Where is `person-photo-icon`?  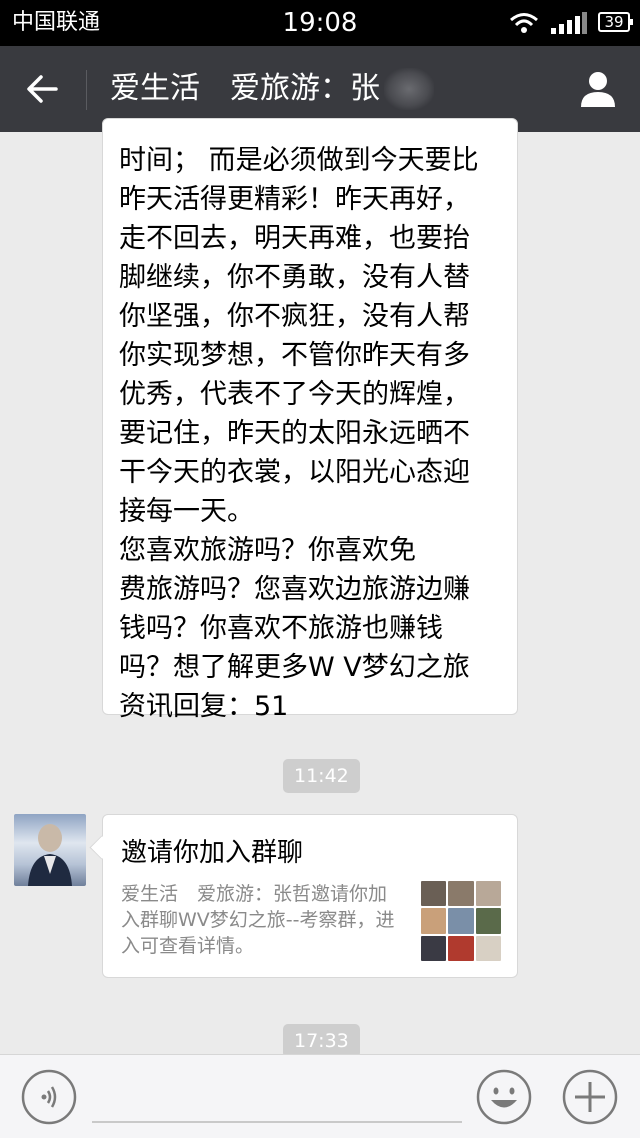
person-photo-icon is located at coordinates (50, 855).